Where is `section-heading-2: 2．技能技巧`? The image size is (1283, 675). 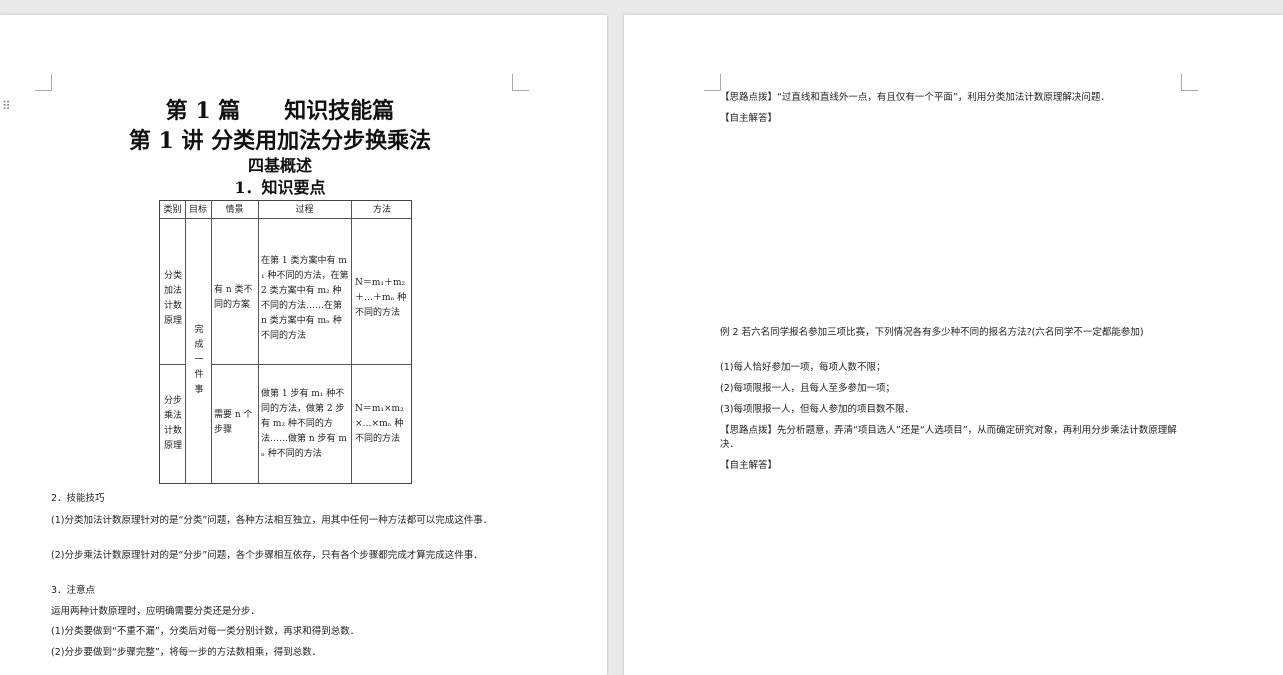
section-heading-2: 2．技能技巧 is located at coordinates (78, 498).